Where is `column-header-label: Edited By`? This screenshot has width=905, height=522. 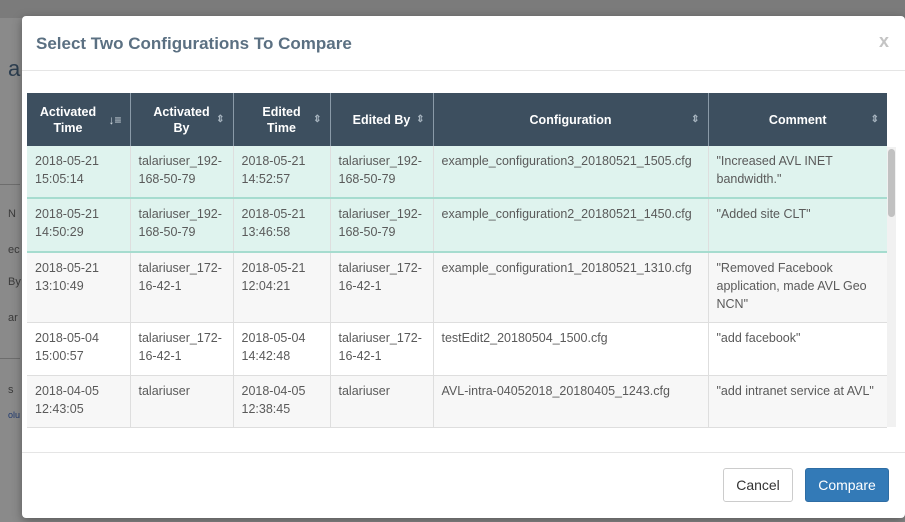
column-header-label: Edited By is located at coordinates (381, 119).